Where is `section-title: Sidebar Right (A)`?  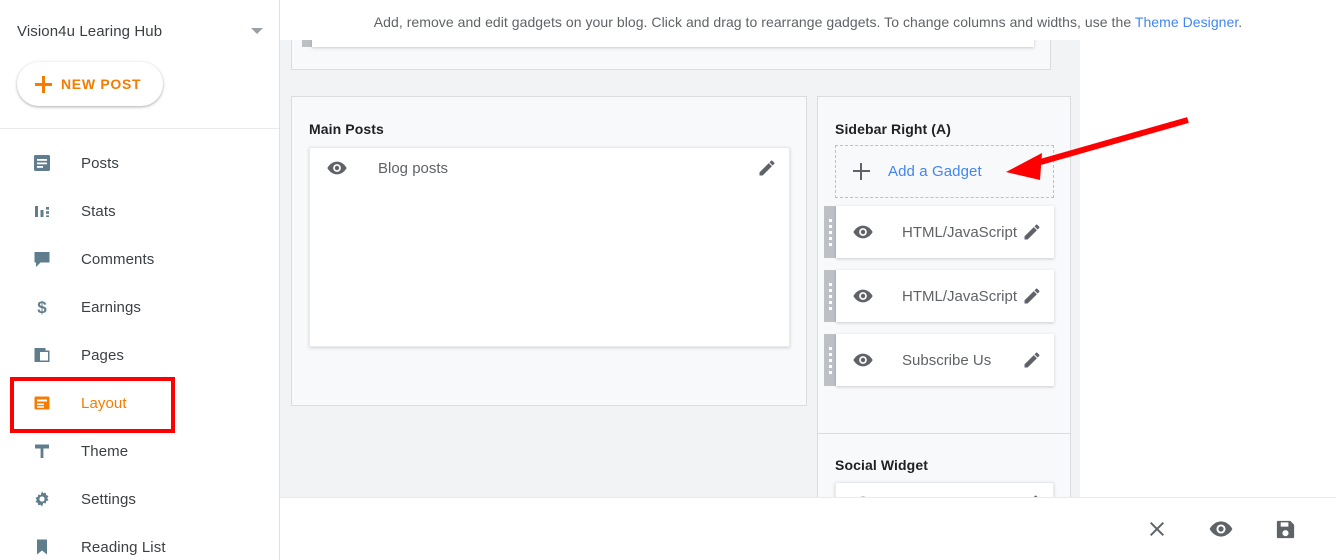 section-title: Sidebar Right (A) is located at coordinates (893, 129).